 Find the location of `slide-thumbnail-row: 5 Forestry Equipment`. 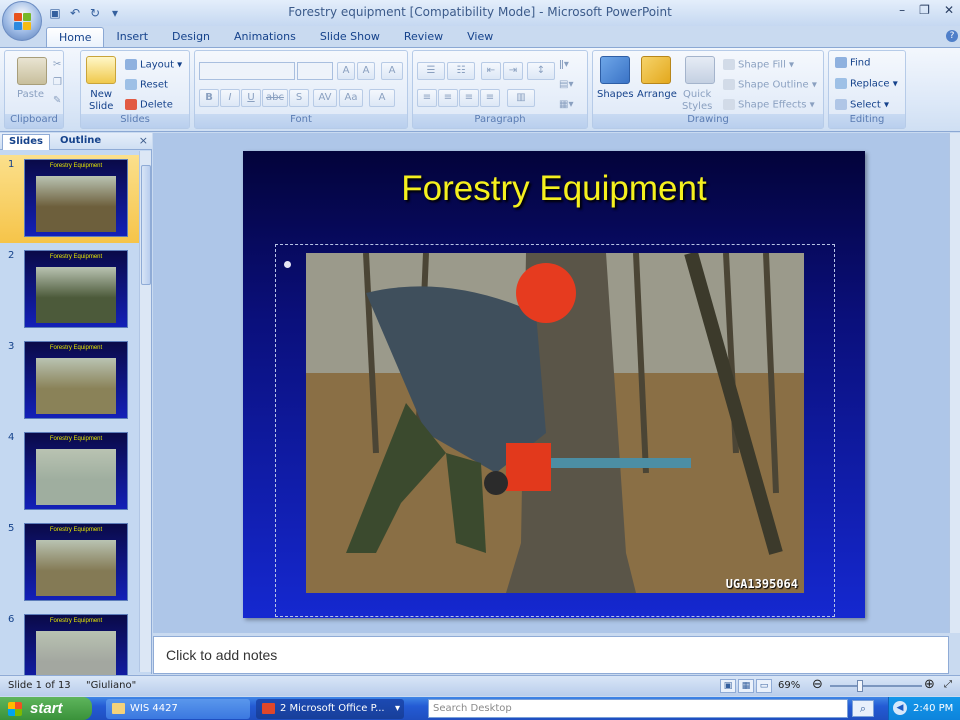

slide-thumbnail-row: 5 Forestry Equipment is located at coordinates (70, 563).